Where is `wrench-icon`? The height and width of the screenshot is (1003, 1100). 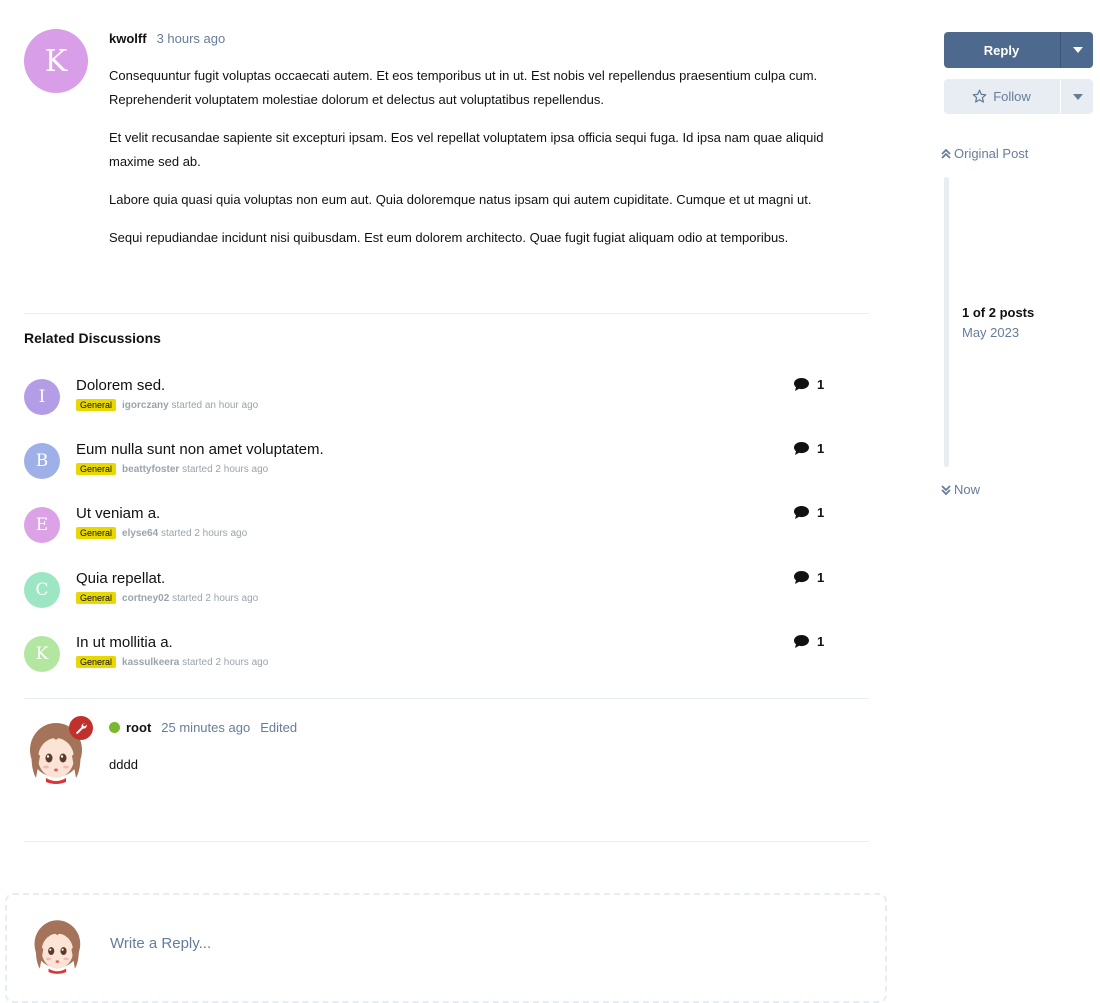
wrench-icon is located at coordinates (81, 728).